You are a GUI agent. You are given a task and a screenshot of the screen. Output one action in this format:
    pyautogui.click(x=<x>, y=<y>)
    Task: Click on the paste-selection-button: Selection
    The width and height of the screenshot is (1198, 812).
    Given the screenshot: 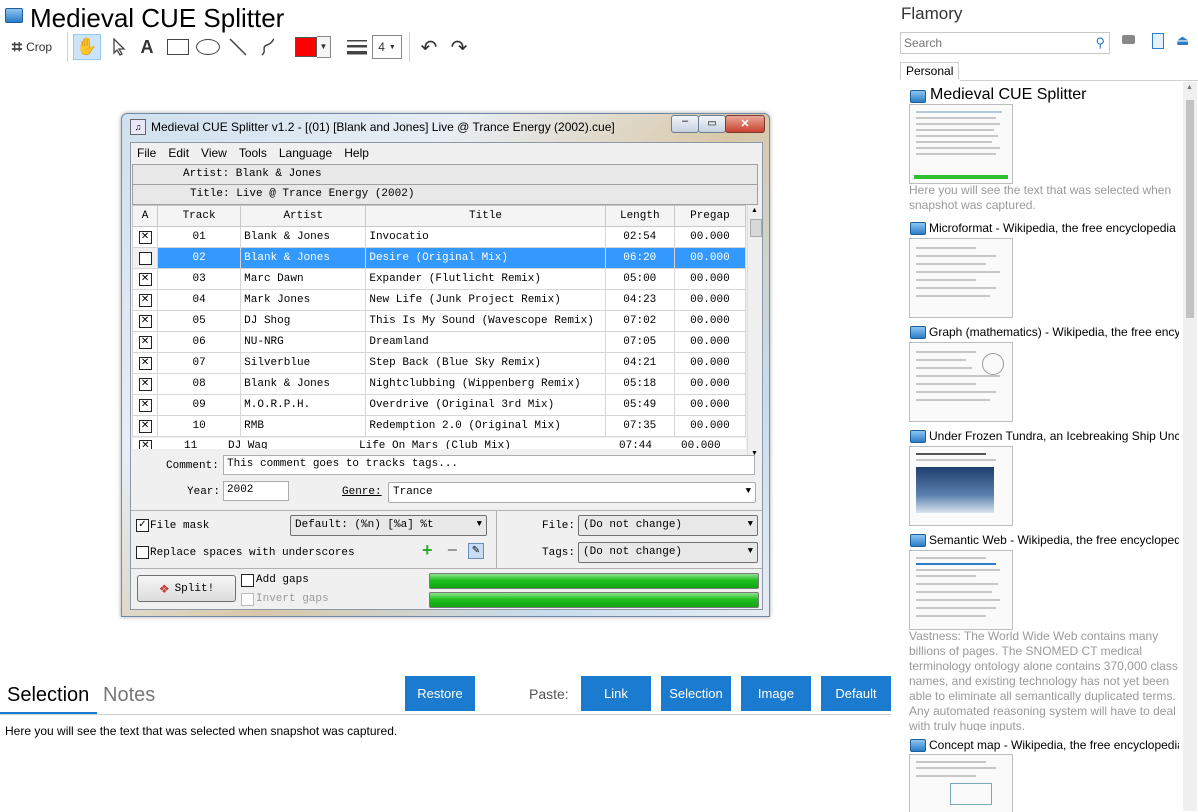 What is the action you would take?
    pyautogui.click(x=696, y=693)
    